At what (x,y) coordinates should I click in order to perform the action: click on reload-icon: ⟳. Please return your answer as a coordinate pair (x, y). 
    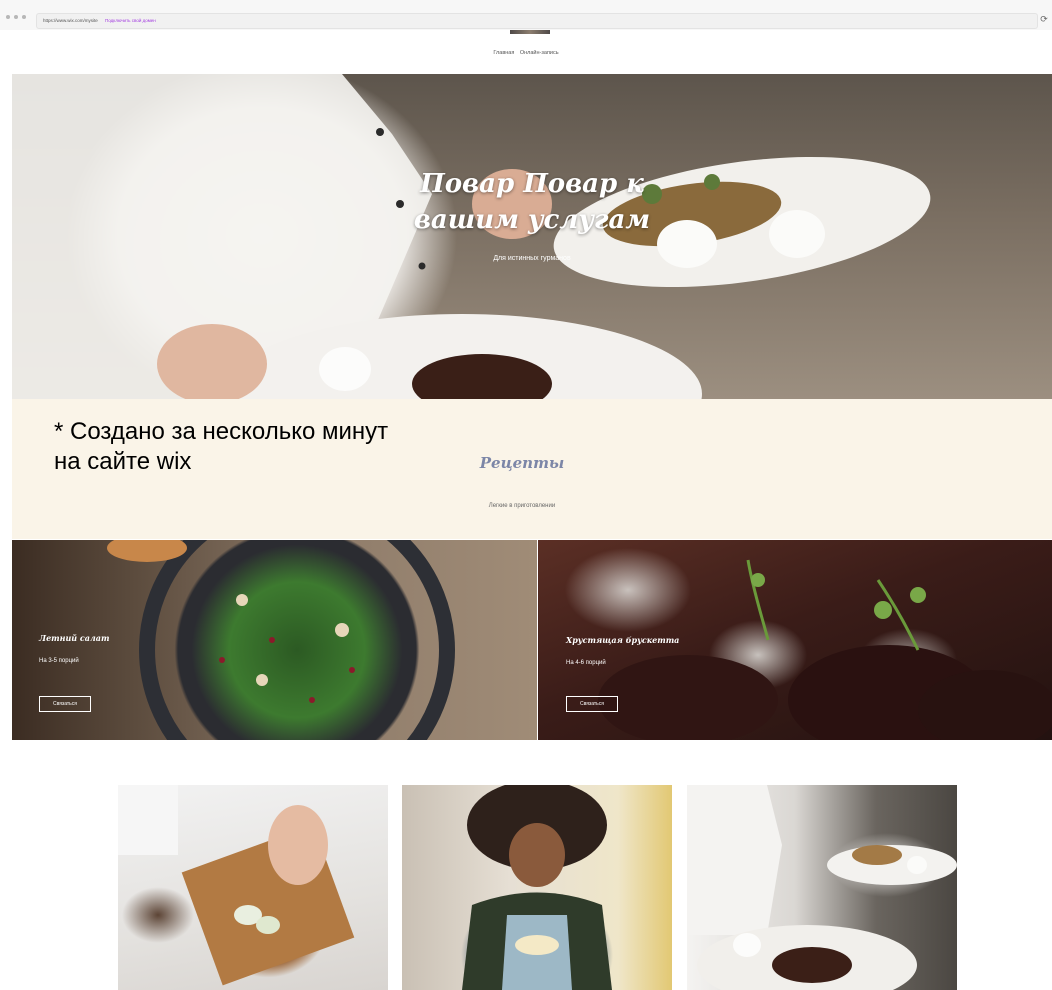
    Looking at the image, I should click on (1044, 19).